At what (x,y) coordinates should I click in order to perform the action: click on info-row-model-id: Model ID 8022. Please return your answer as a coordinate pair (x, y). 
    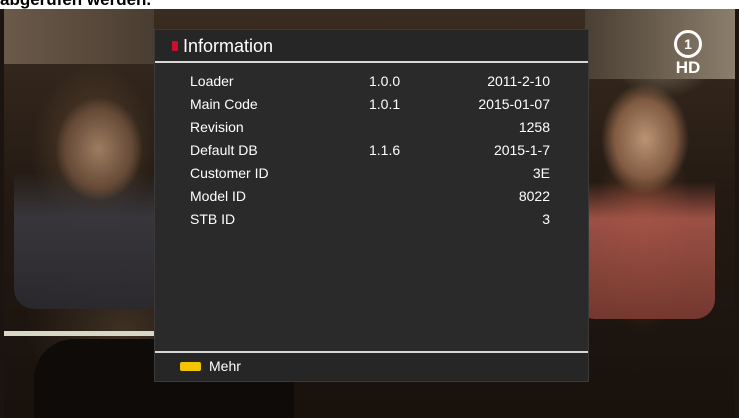
    Looking at the image, I should click on (371, 197).